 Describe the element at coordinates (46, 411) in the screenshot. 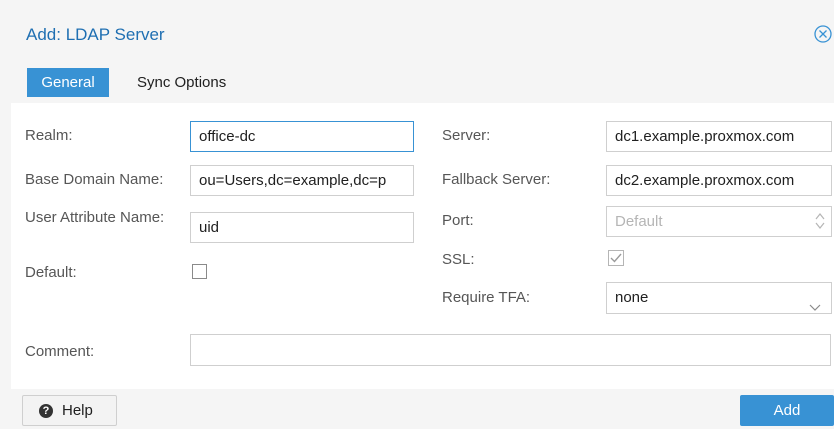

I see `question-circle-icon: ?` at that location.